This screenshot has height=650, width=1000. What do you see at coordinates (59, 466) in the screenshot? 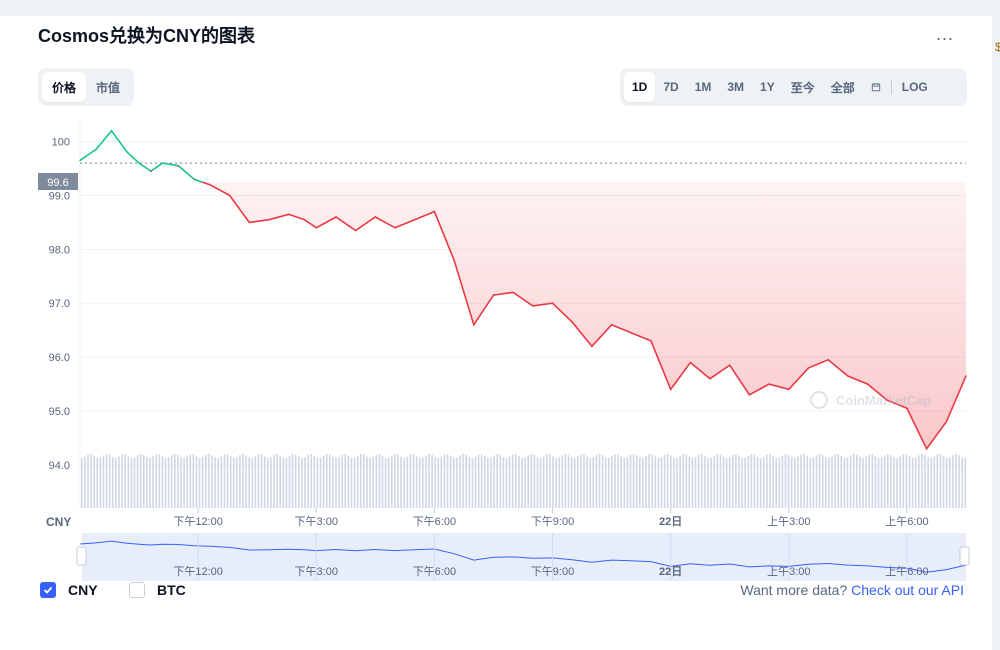
I see `y-tick-label: 94.0` at bounding box center [59, 466].